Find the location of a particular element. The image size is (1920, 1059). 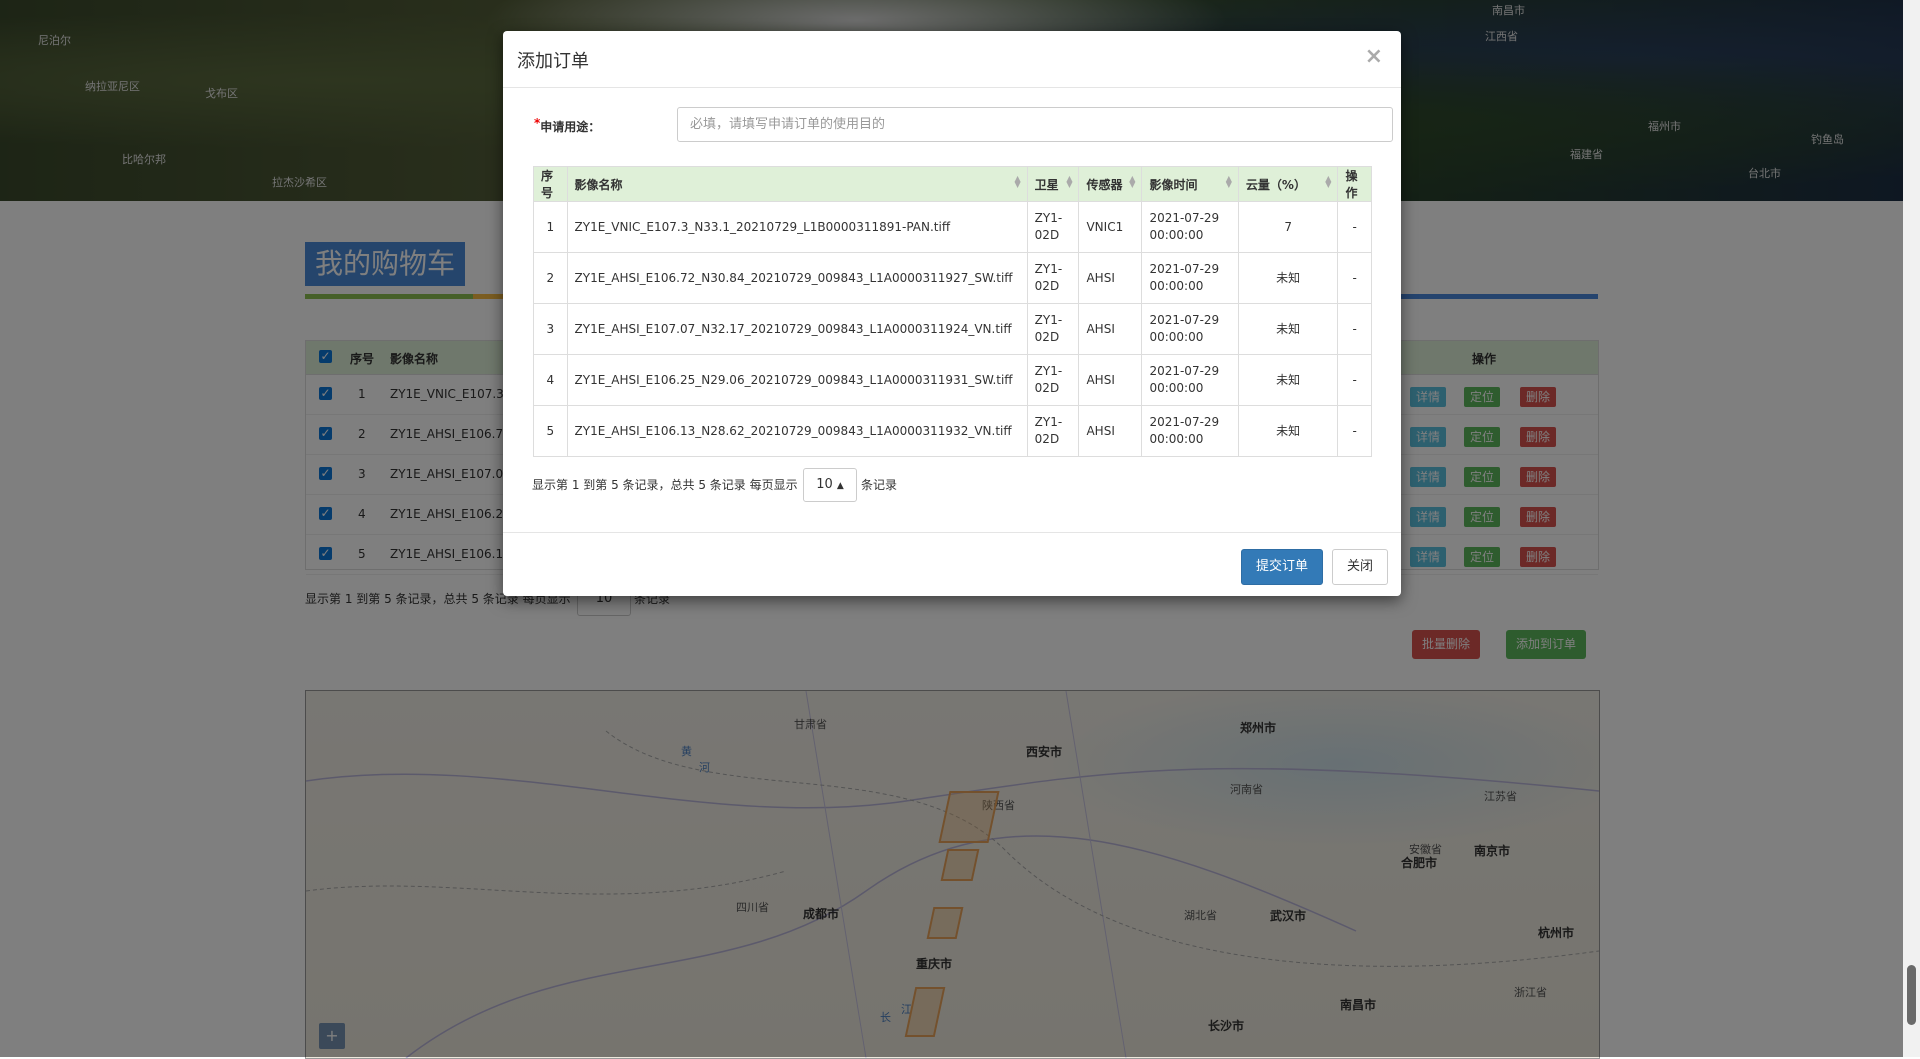

page-scrollbar is located at coordinates (1911, 528).